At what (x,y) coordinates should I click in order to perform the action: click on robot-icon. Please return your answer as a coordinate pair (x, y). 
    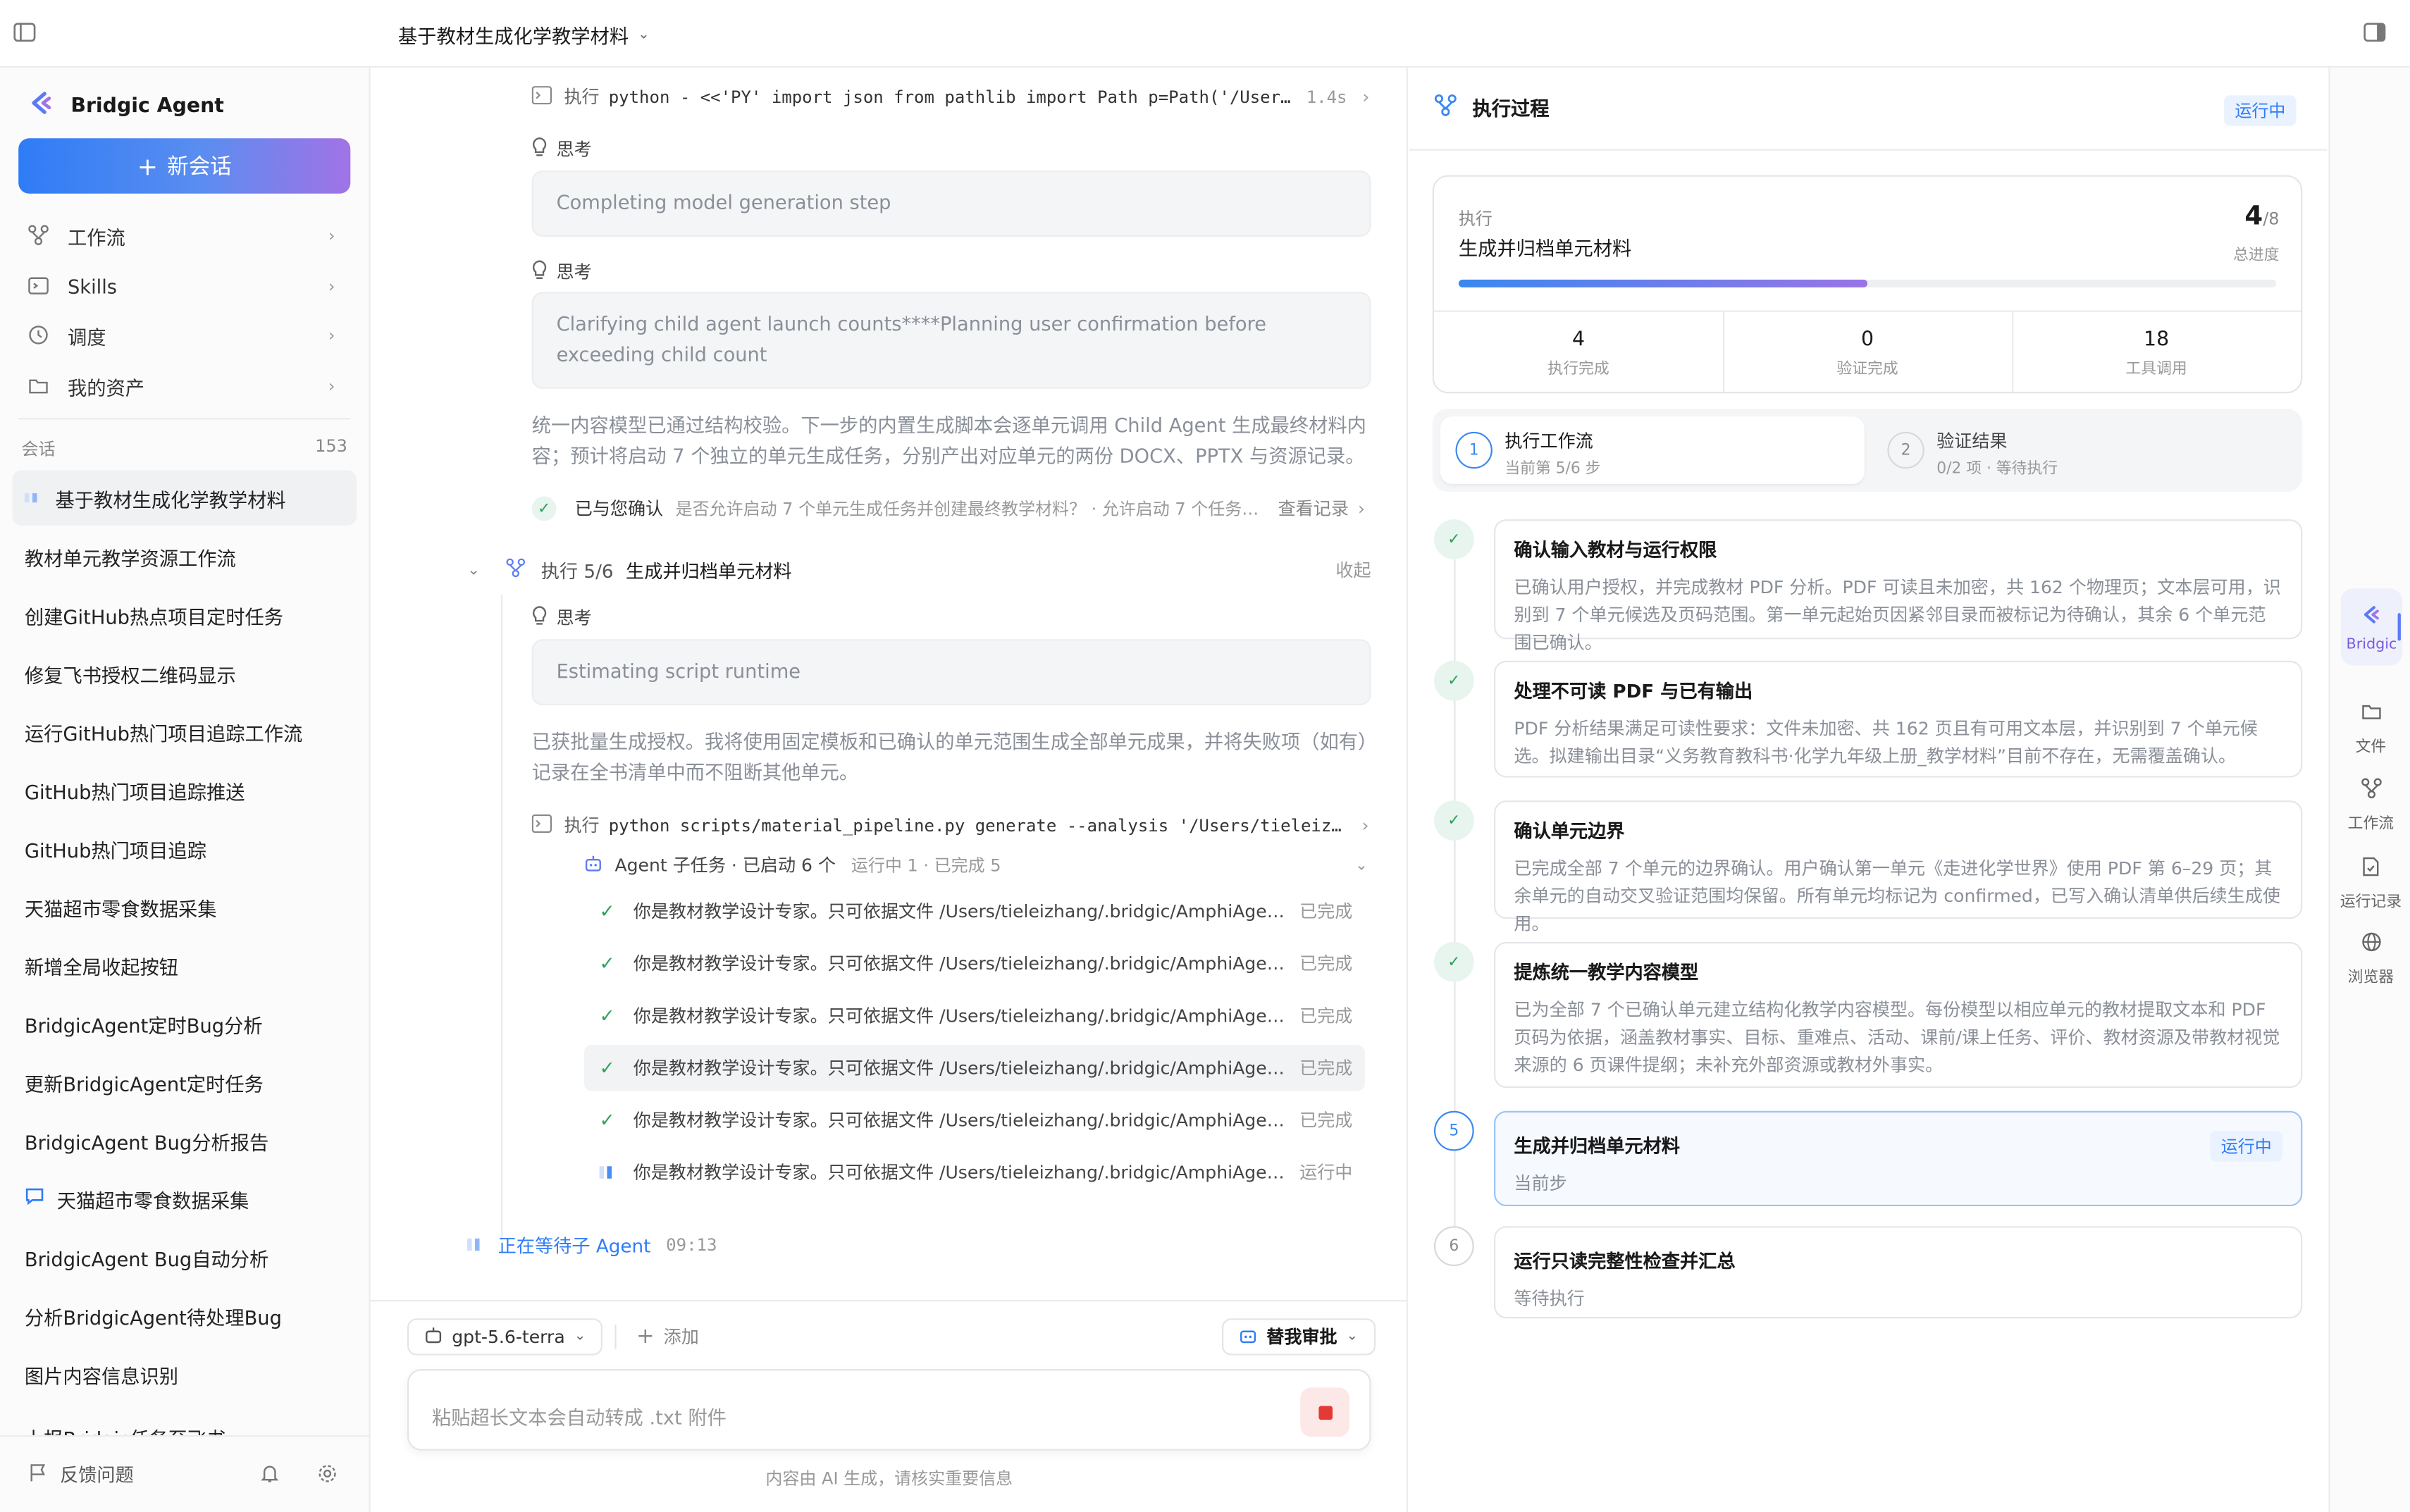
    Looking at the image, I should click on (593, 864).